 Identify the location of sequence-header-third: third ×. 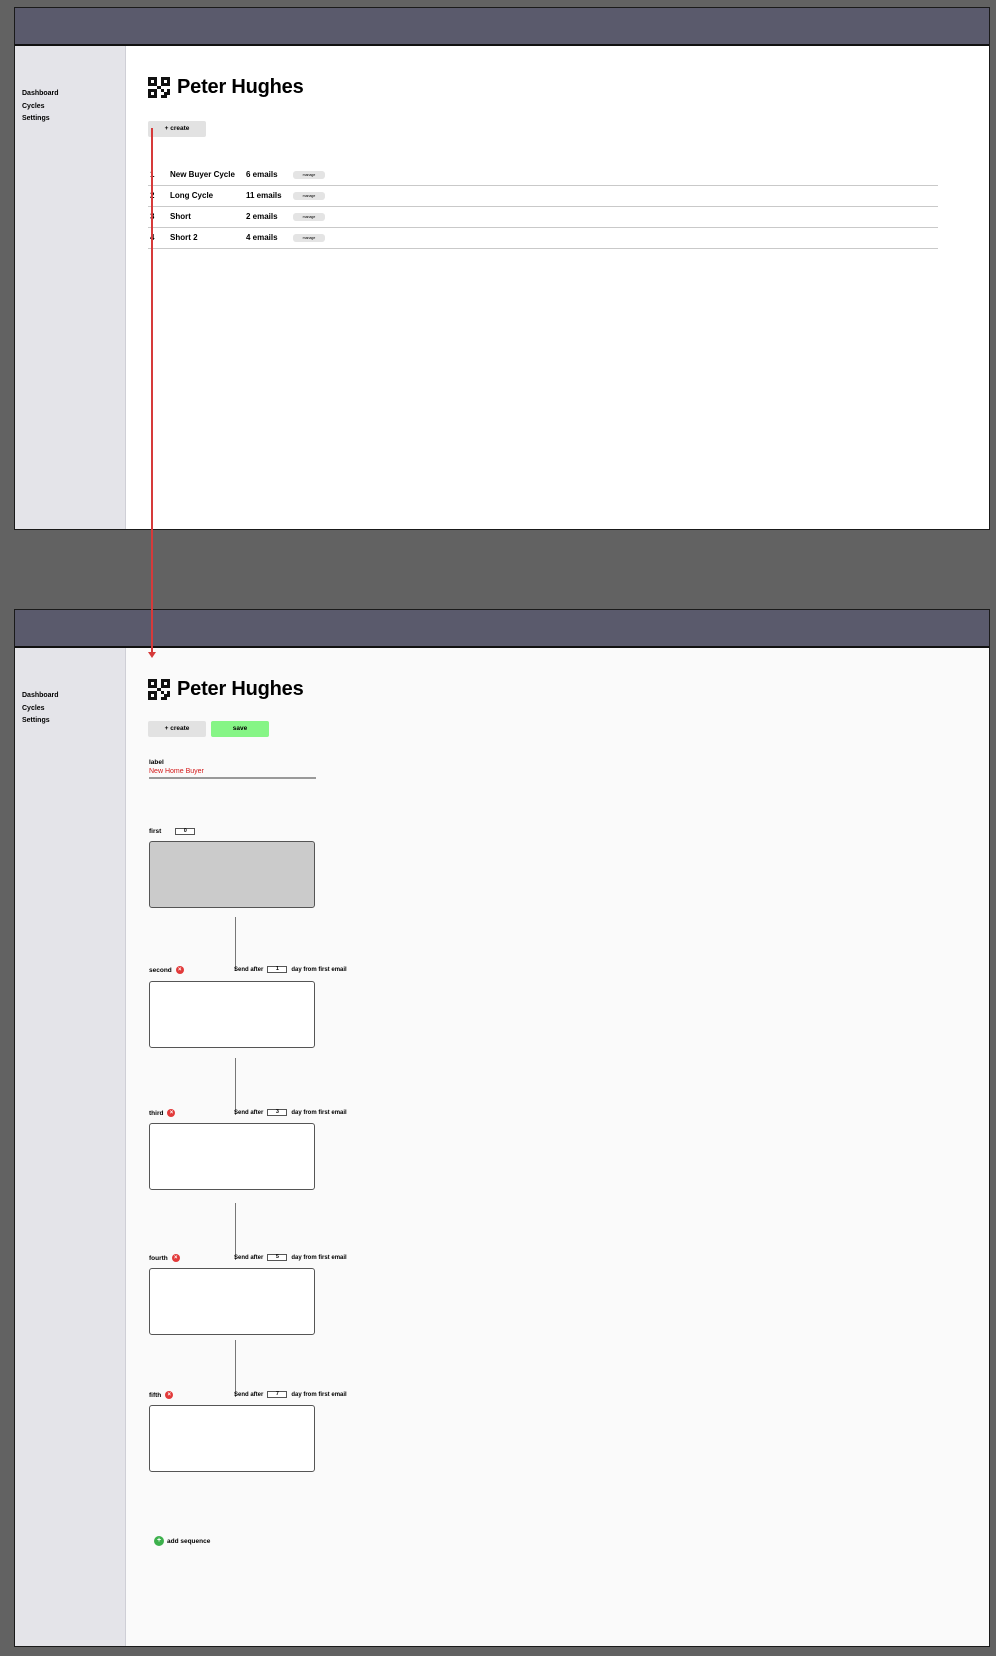
(162, 1113).